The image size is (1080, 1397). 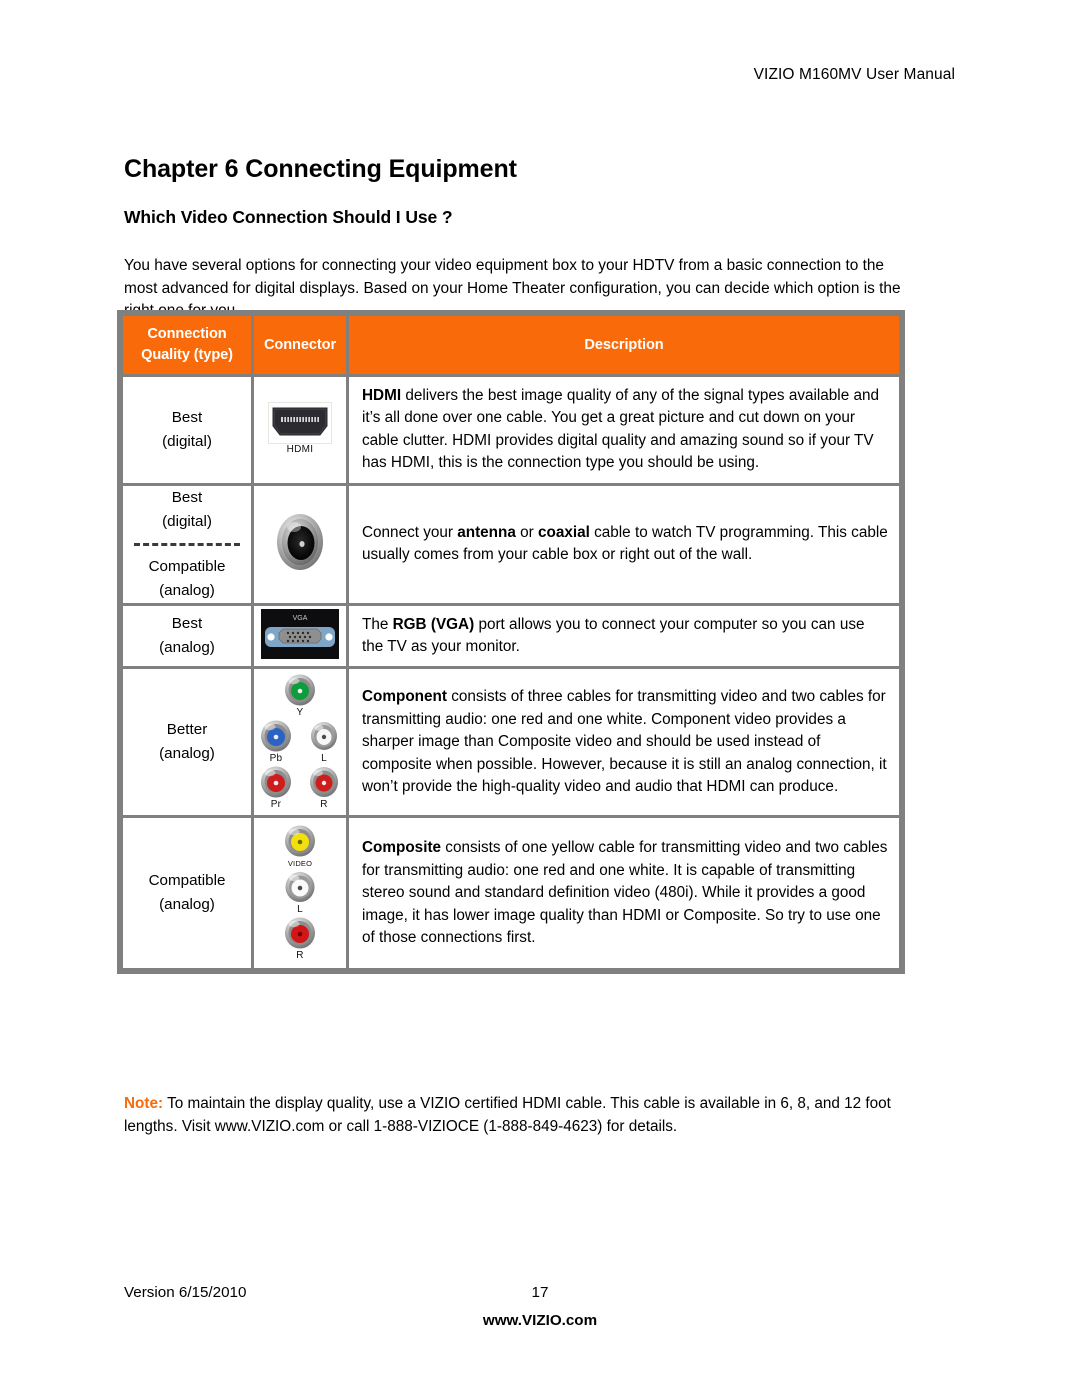 What do you see at coordinates (300, 933) in the screenshot?
I see `rca-jack-red-audio2-icon` at bounding box center [300, 933].